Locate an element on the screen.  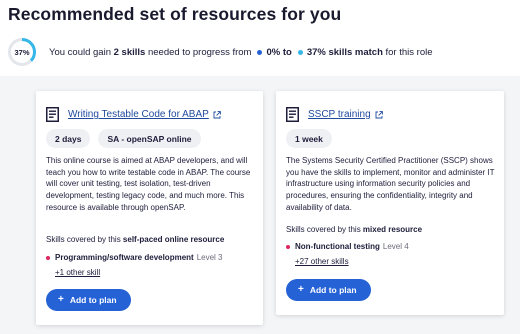
provider-tag: SA - openSAP online is located at coordinates (149, 138).